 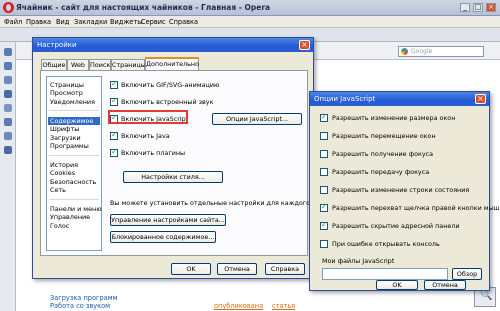 I want to click on js-files-input, so click(x=385, y=274).